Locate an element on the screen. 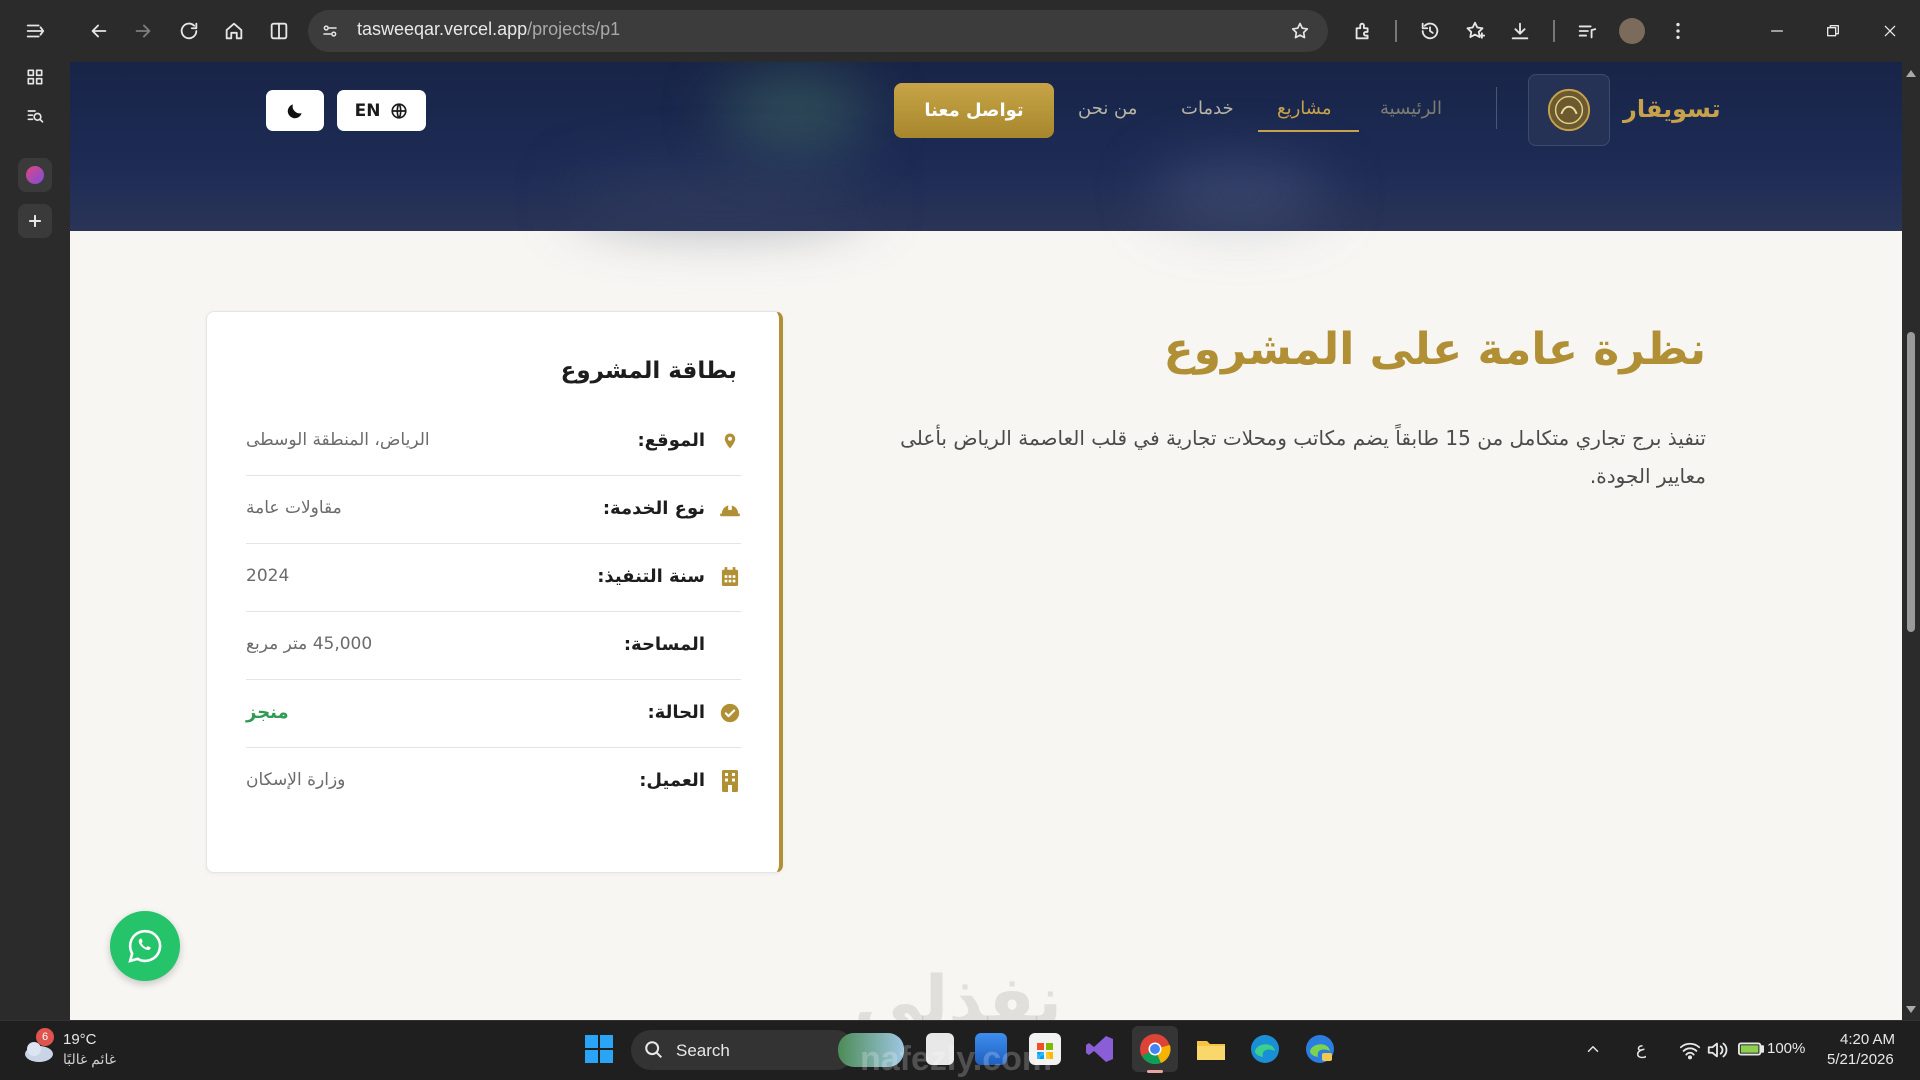 This screenshot has width=1920, height=1080. globe-icon is located at coordinates (399, 110).